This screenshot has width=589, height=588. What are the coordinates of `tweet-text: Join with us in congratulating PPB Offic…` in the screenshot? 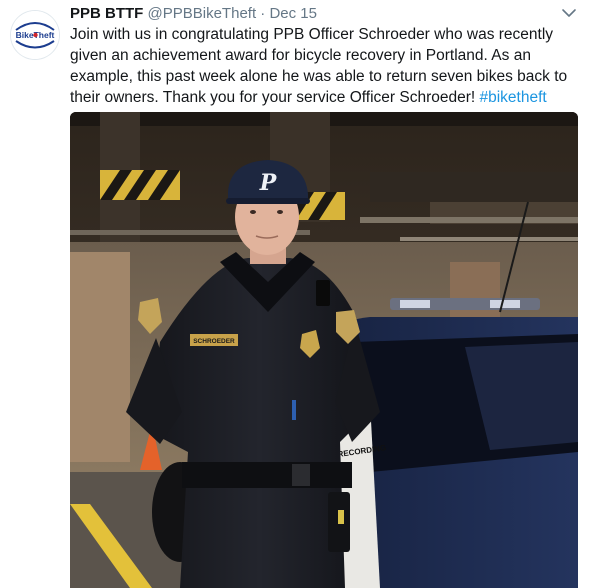 It's located at (325, 66).